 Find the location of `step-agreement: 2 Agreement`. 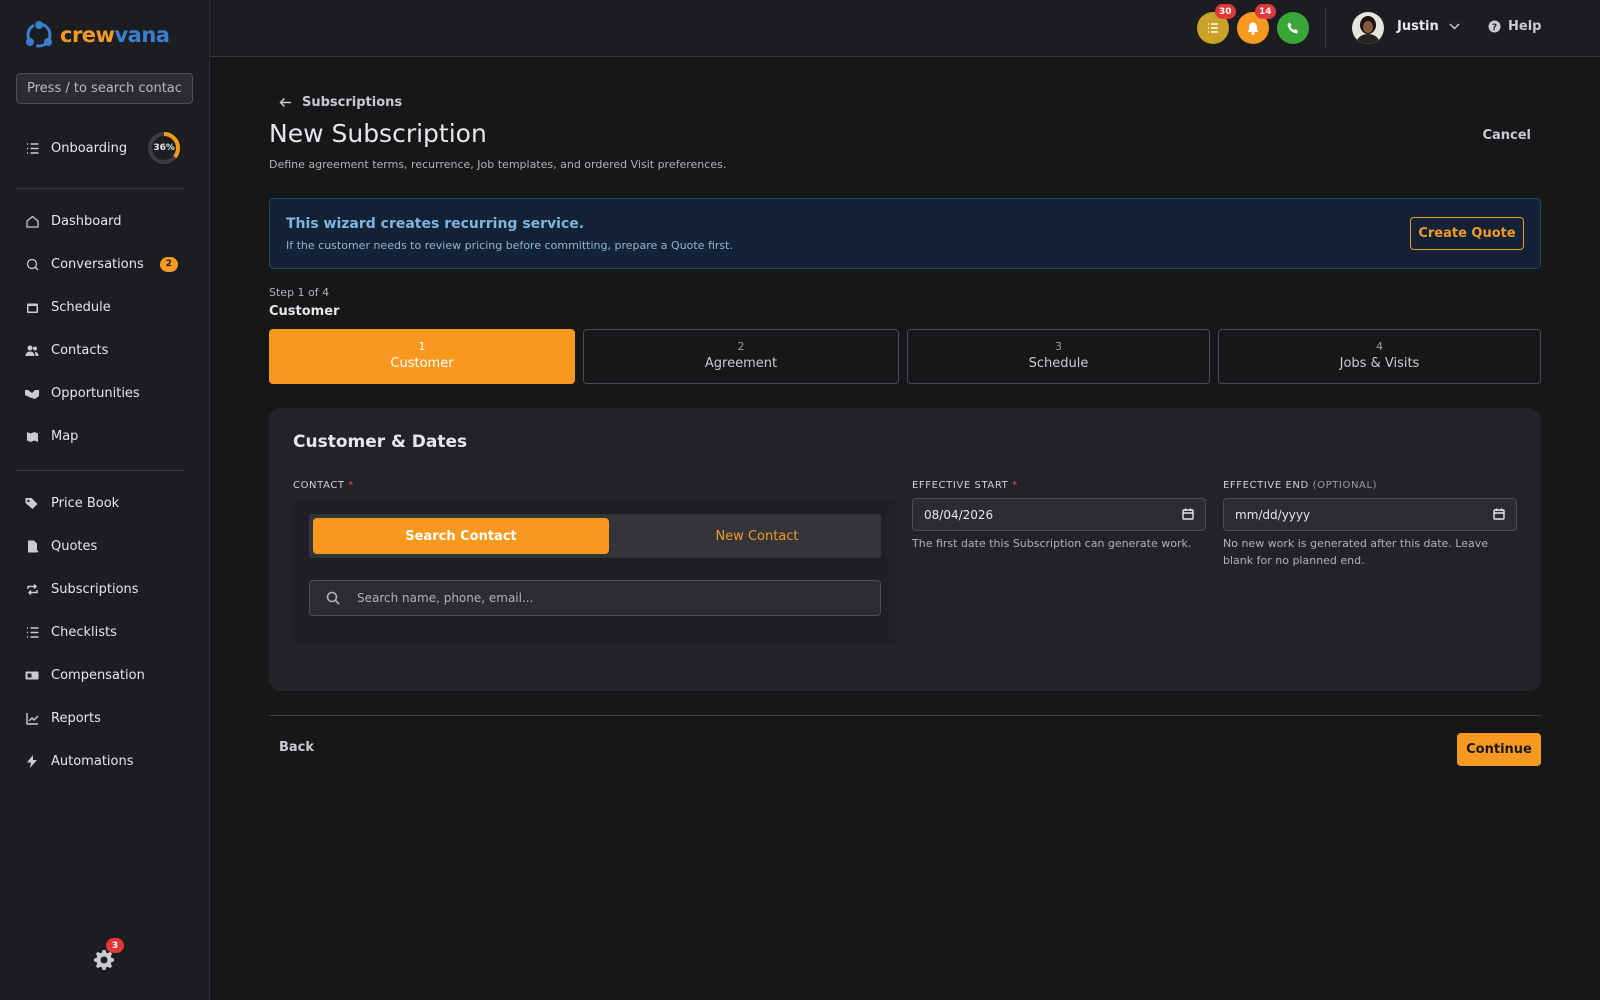

step-agreement: 2 Agreement is located at coordinates (741, 356).